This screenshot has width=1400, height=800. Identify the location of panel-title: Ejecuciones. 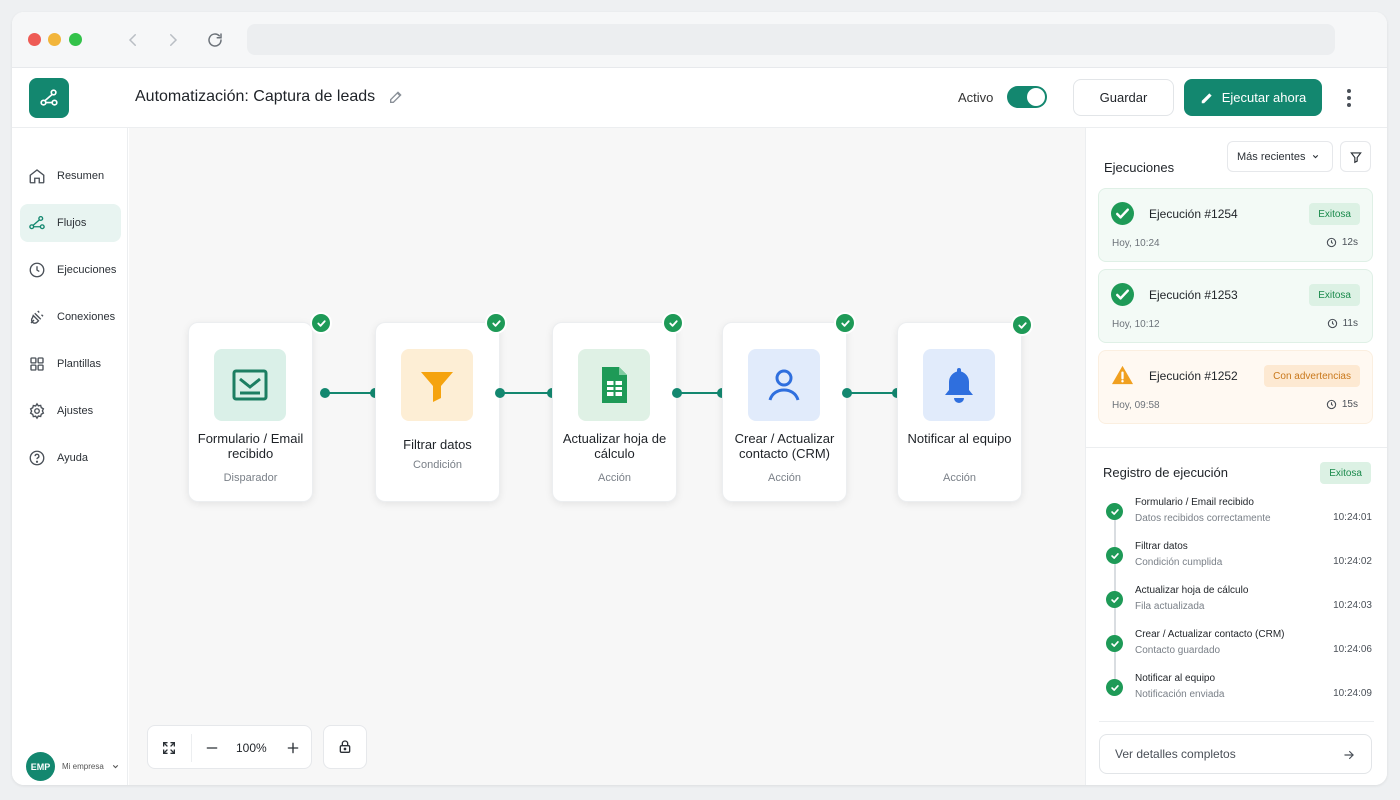
(1139, 167).